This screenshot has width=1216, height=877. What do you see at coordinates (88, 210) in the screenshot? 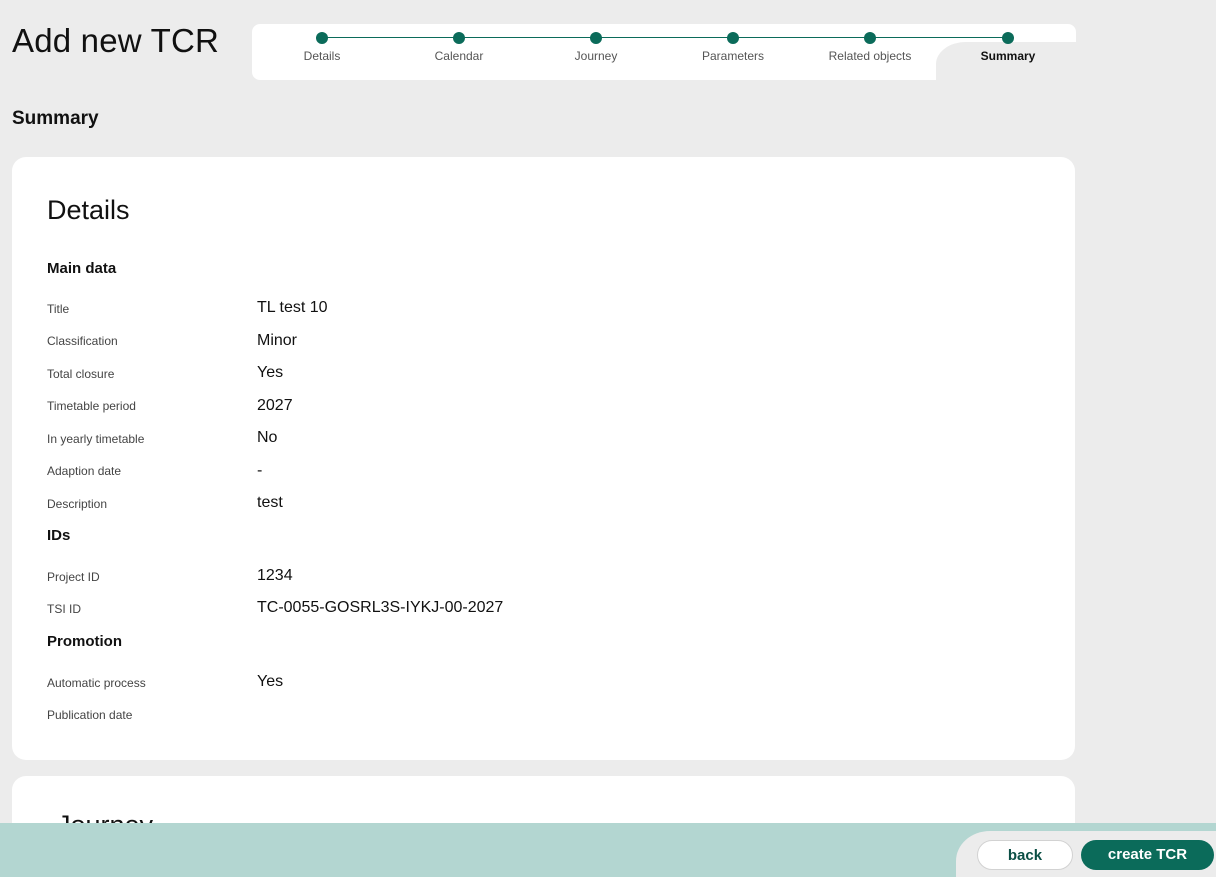
I see `card-title: Details` at bounding box center [88, 210].